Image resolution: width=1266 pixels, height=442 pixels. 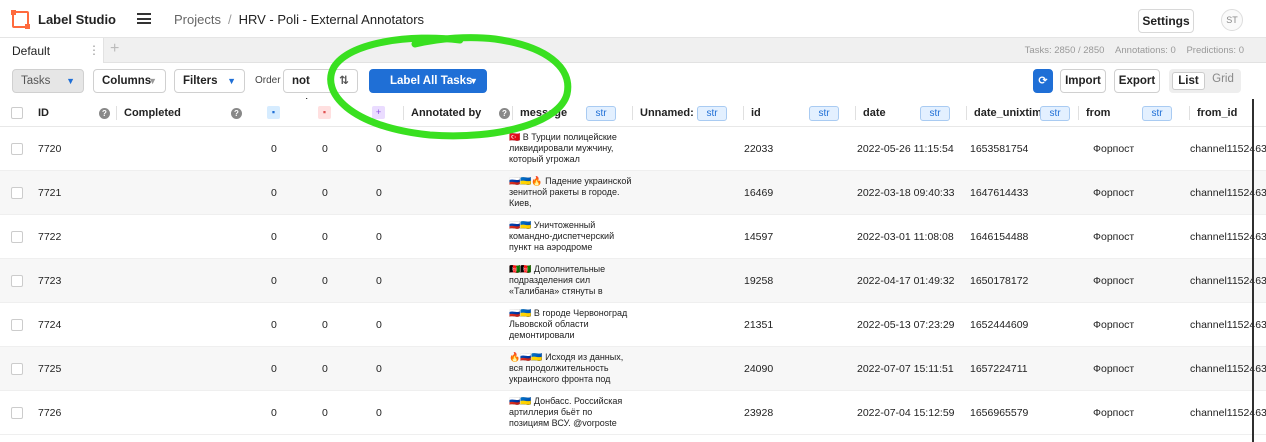 What do you see at coordinates (20, 19) in the screenshot?
I see `label-studio-logo-icon` at bounding box center [20, 19].